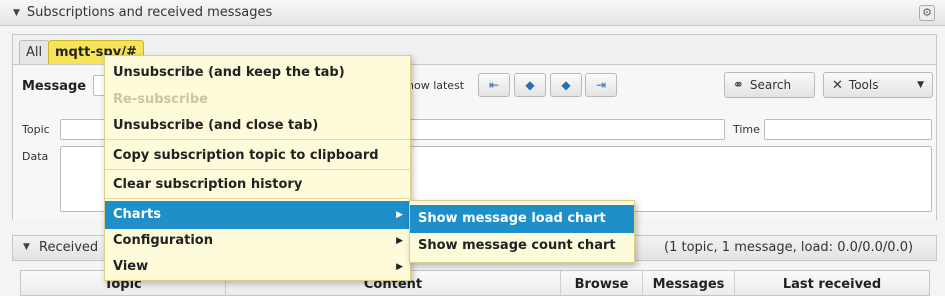  Describe the element at coordinates (131, 266) in the screenshot. I see `menu-item-view-label: View` at that location.